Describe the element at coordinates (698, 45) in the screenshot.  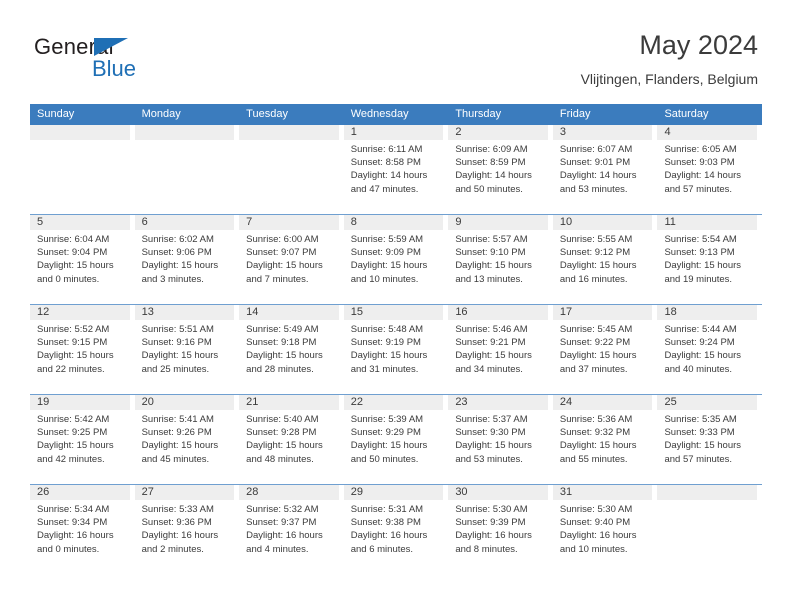
I see `page-title: May 2024` at that location.